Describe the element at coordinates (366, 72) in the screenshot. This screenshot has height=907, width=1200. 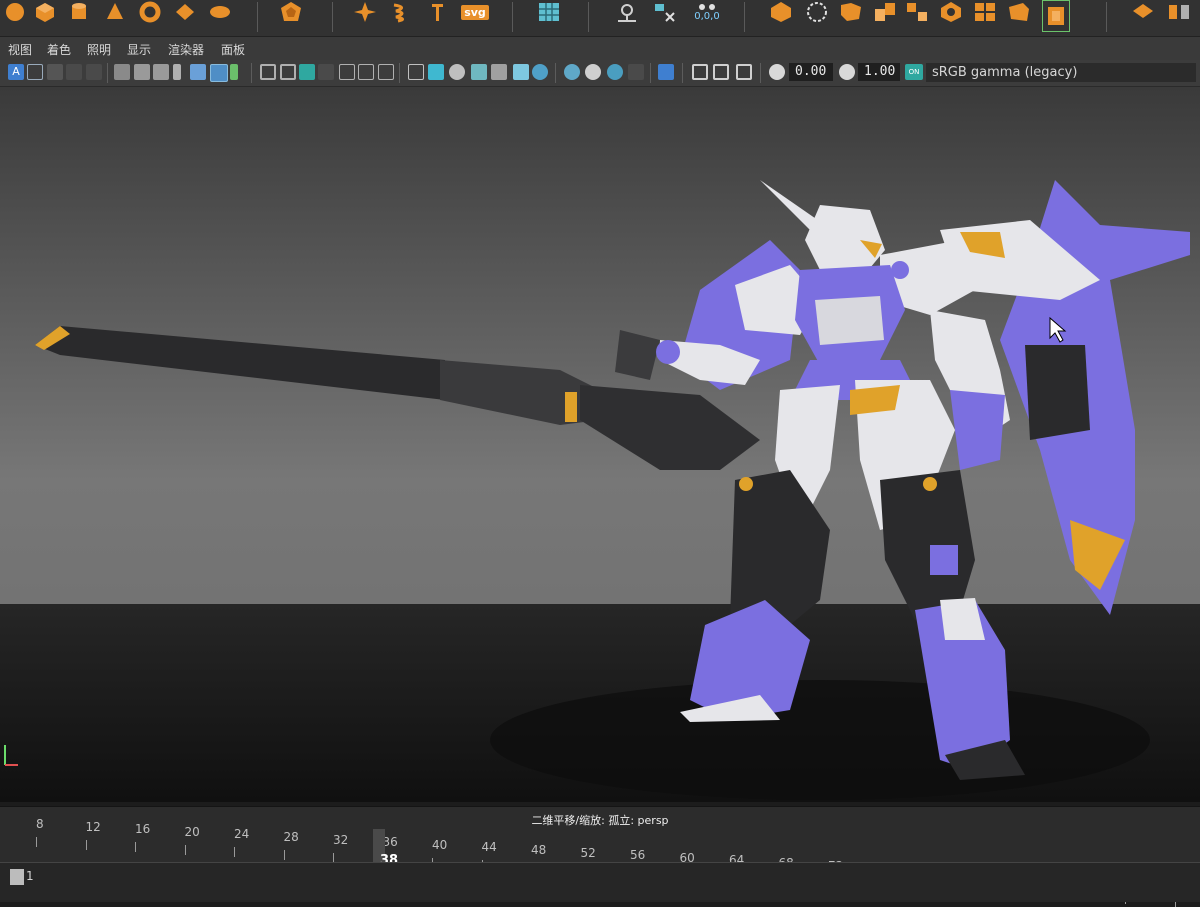
I see `safe-title-icon` at that location.